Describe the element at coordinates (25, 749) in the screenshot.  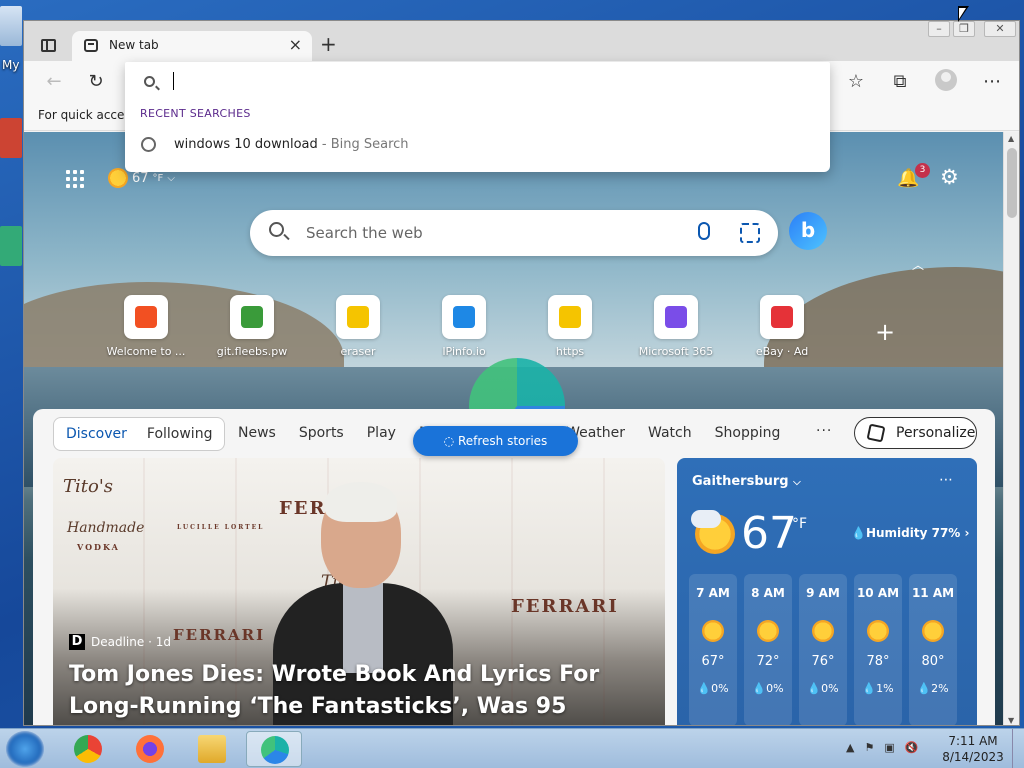
I see `start-button` at that location.